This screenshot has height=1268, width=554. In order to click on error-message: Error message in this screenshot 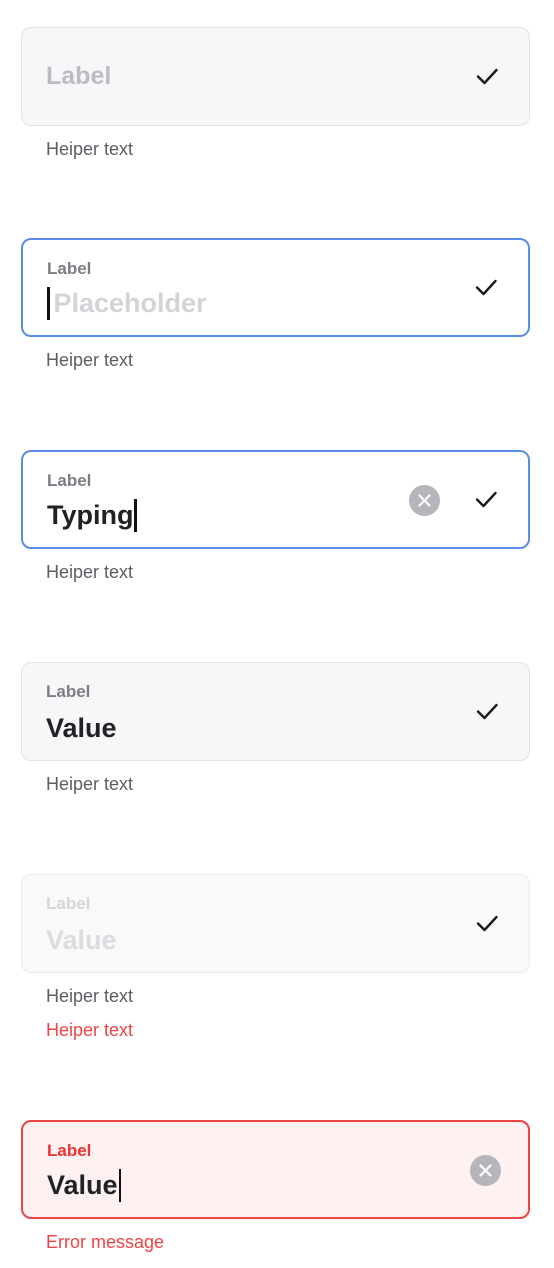, I will do `click(105, 1242)`.